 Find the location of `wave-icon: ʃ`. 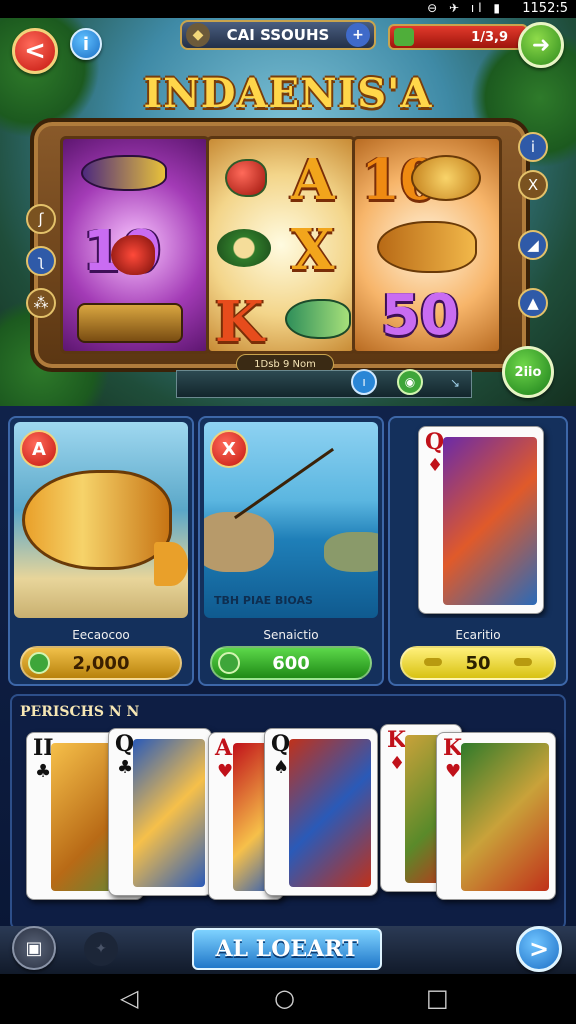

wave-icon: ʃ is located at coordinates (41, 219).